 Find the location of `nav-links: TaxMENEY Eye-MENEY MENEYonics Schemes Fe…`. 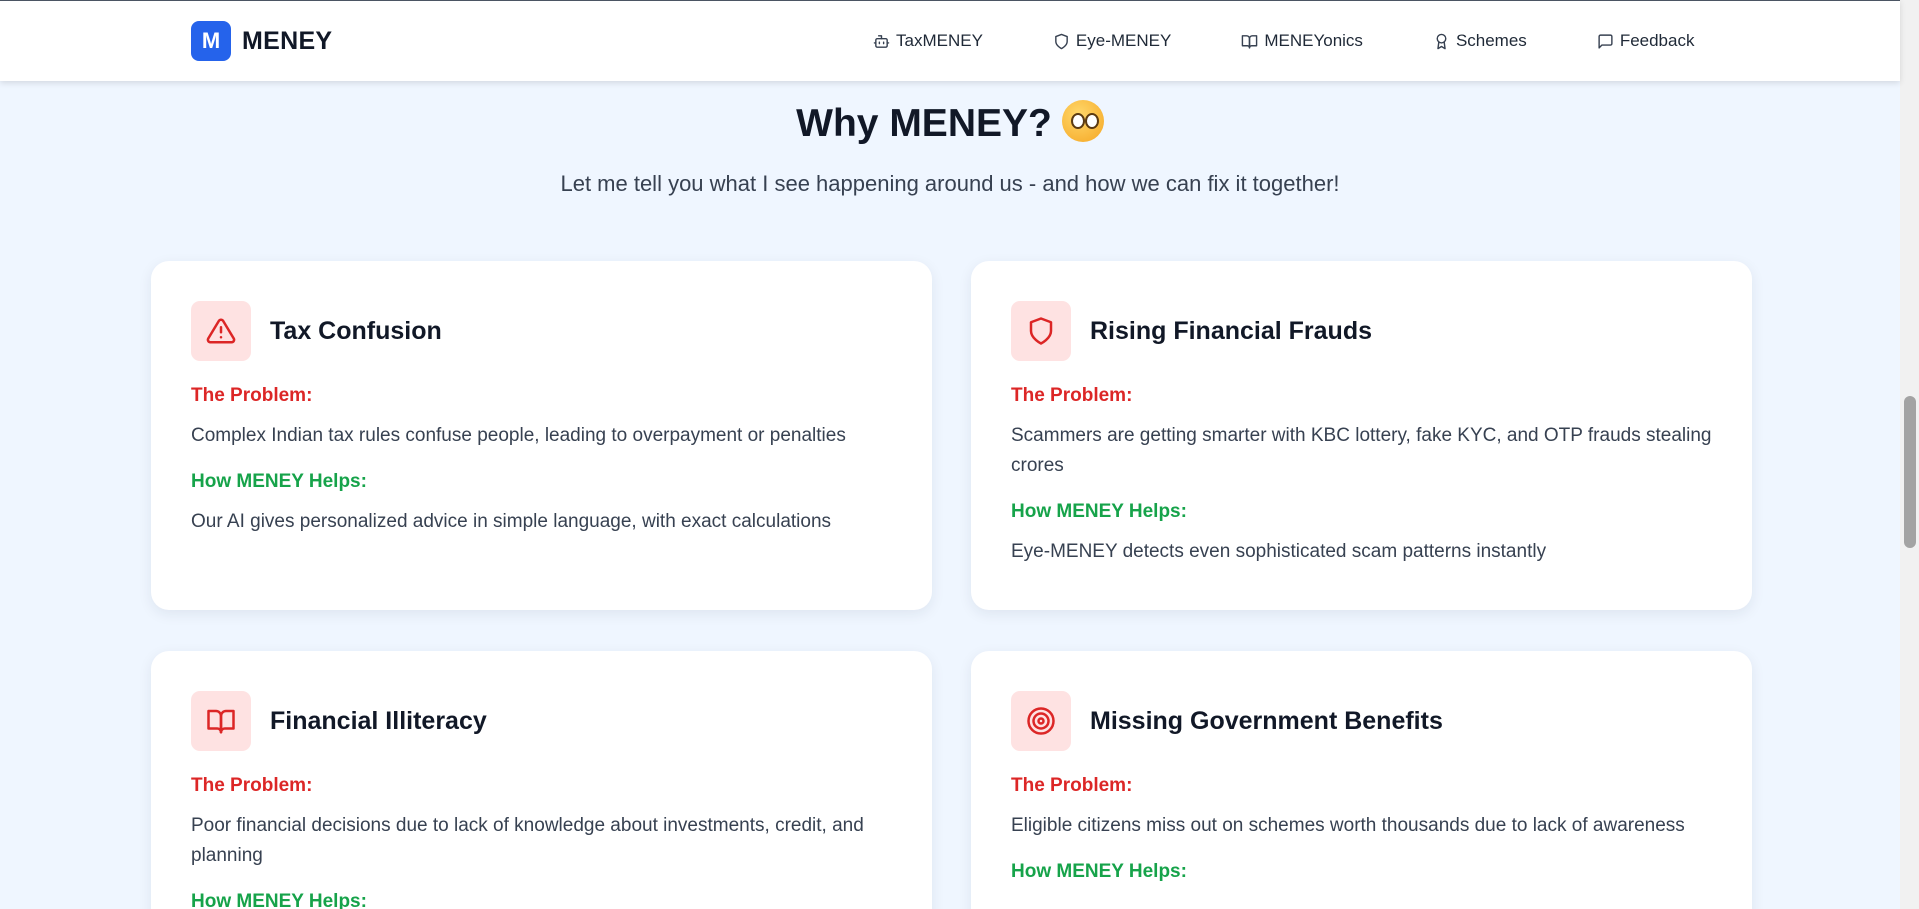

nav-links: TaxMENEY Eye-MENEY MENEYonics Schemes Fe… is located at coordinates (1283, 41).